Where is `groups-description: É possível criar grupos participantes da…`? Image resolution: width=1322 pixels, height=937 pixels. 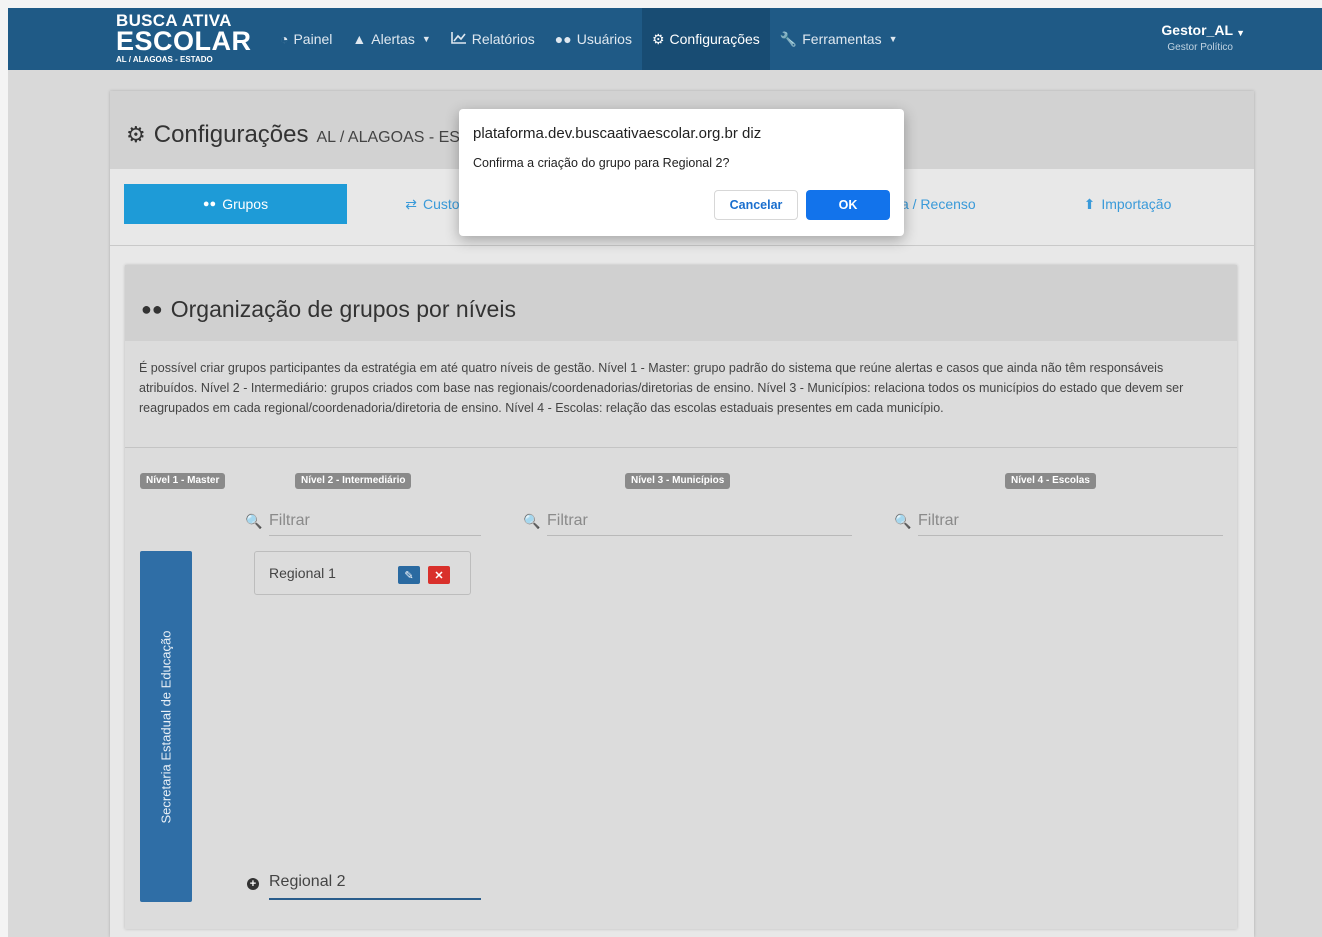 groups-description: É possível criar grupos participantes da… is located at coordinates (661, 388).